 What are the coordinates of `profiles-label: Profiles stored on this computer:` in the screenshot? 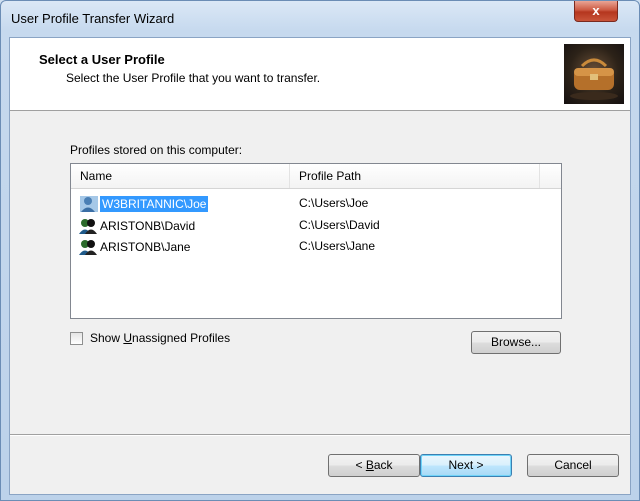 It's located at (156, 150).